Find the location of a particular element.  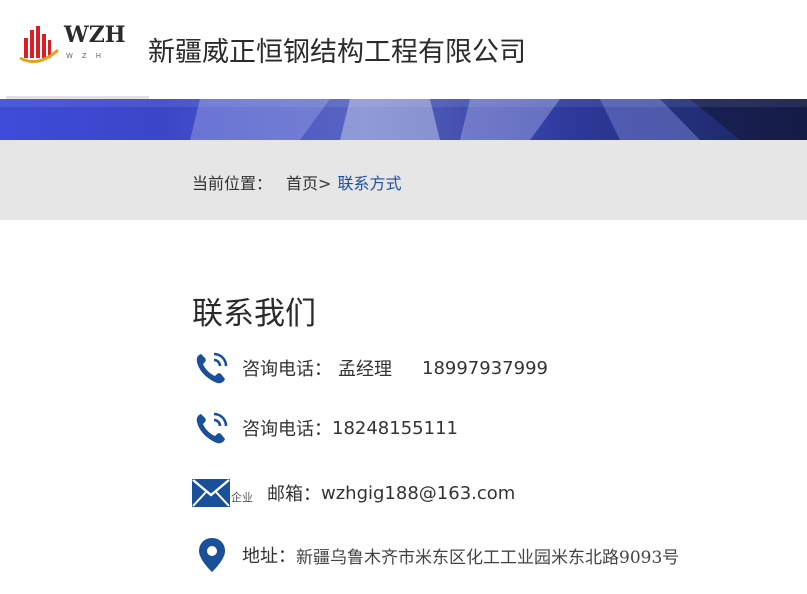

address-value: 新疆乌鲁木齐市米东区化工工业园米东北路9093号 is located at coordinates (488, 557).